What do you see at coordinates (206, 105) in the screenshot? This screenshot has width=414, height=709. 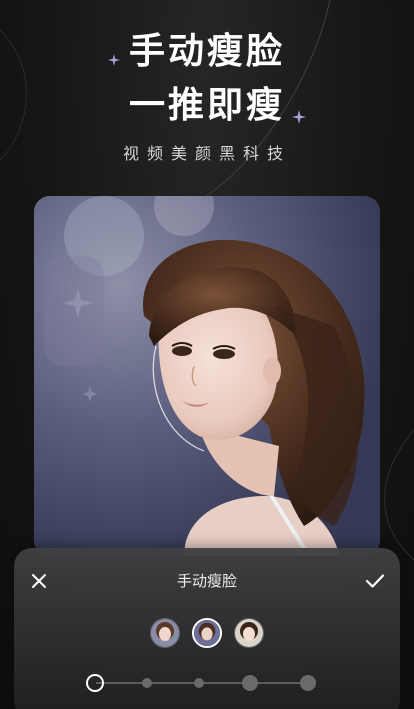 I see `promo-headline-line2: 一推即瘦` at bounding box center [206, 105].